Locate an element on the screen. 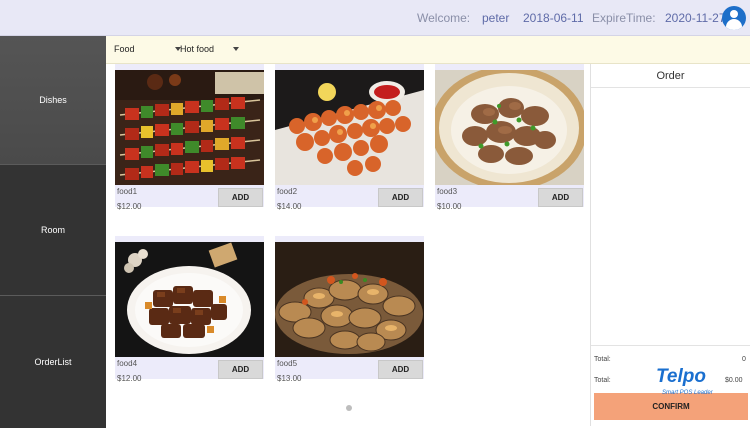 This screenshot has height=428, width=750. expire-time-label: ExpireTime: is located at coordinates (624, 18).